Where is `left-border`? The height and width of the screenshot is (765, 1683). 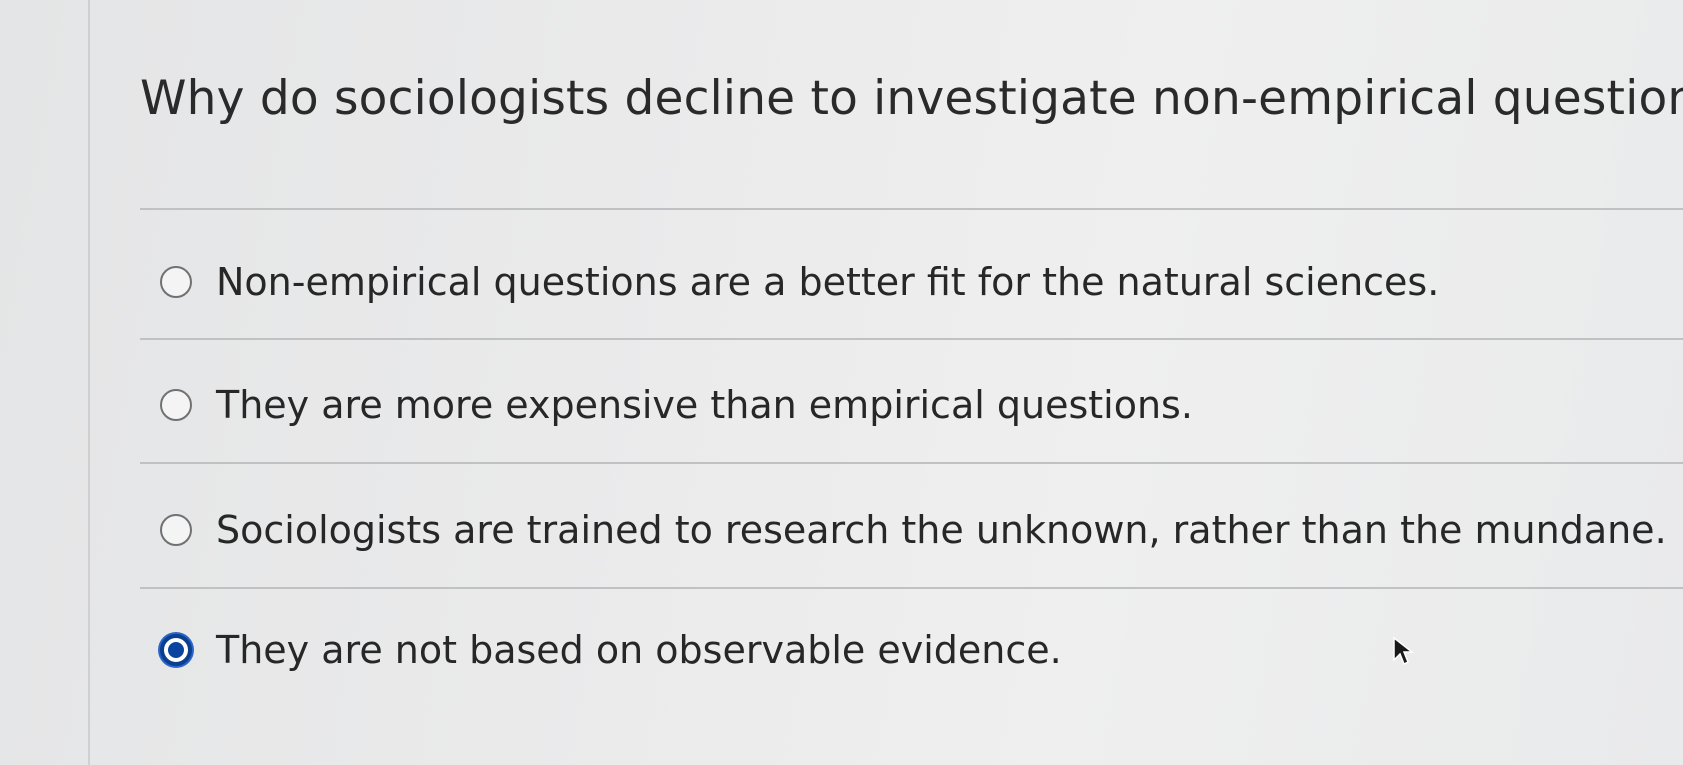
left-border is located at coordinates (89, 382).